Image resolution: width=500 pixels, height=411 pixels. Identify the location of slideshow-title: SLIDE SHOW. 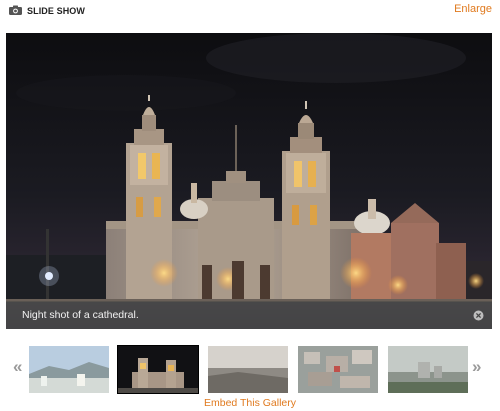
(56, 11).